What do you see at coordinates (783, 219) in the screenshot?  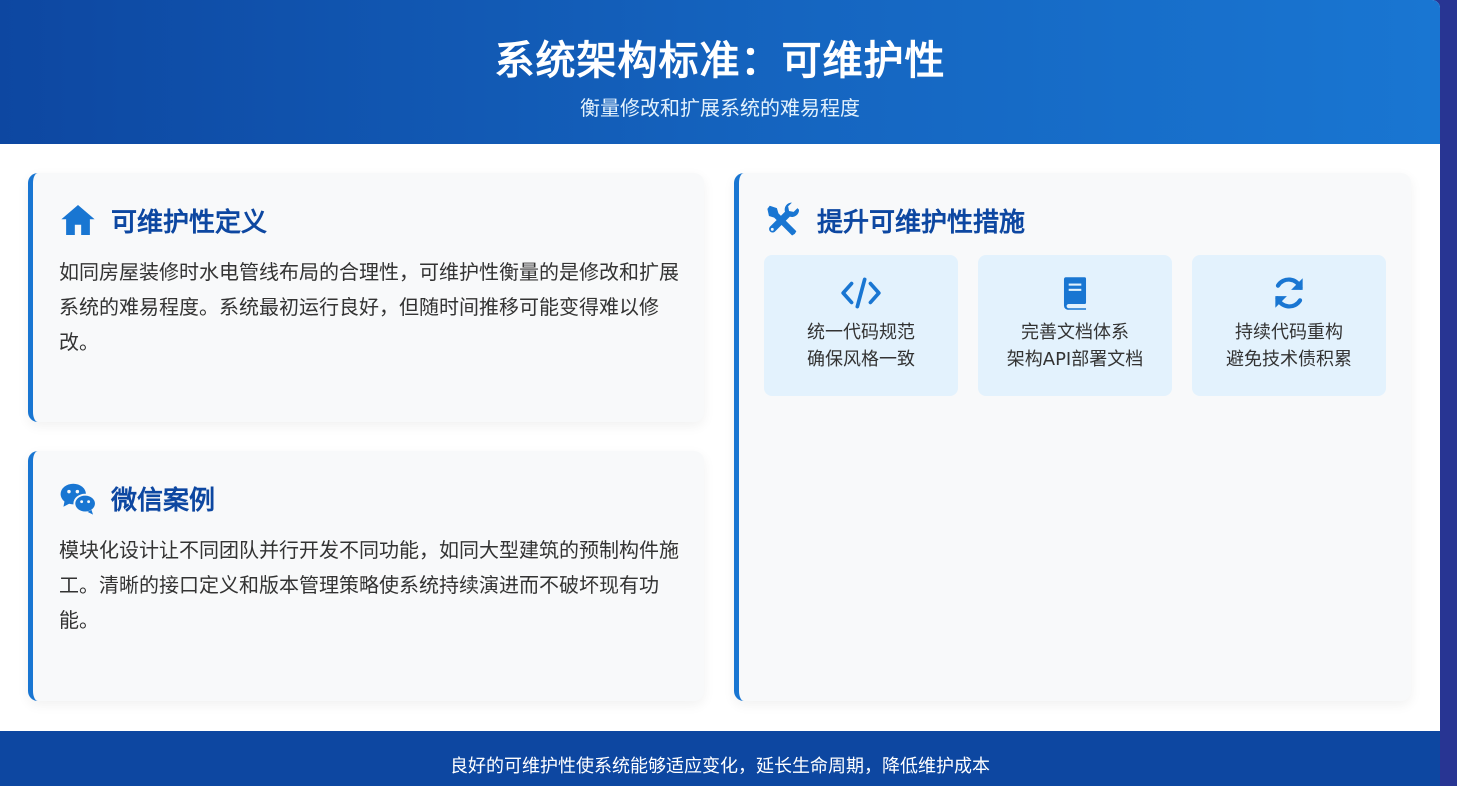 I see `tools-icon` at bounding box center [783, 219].